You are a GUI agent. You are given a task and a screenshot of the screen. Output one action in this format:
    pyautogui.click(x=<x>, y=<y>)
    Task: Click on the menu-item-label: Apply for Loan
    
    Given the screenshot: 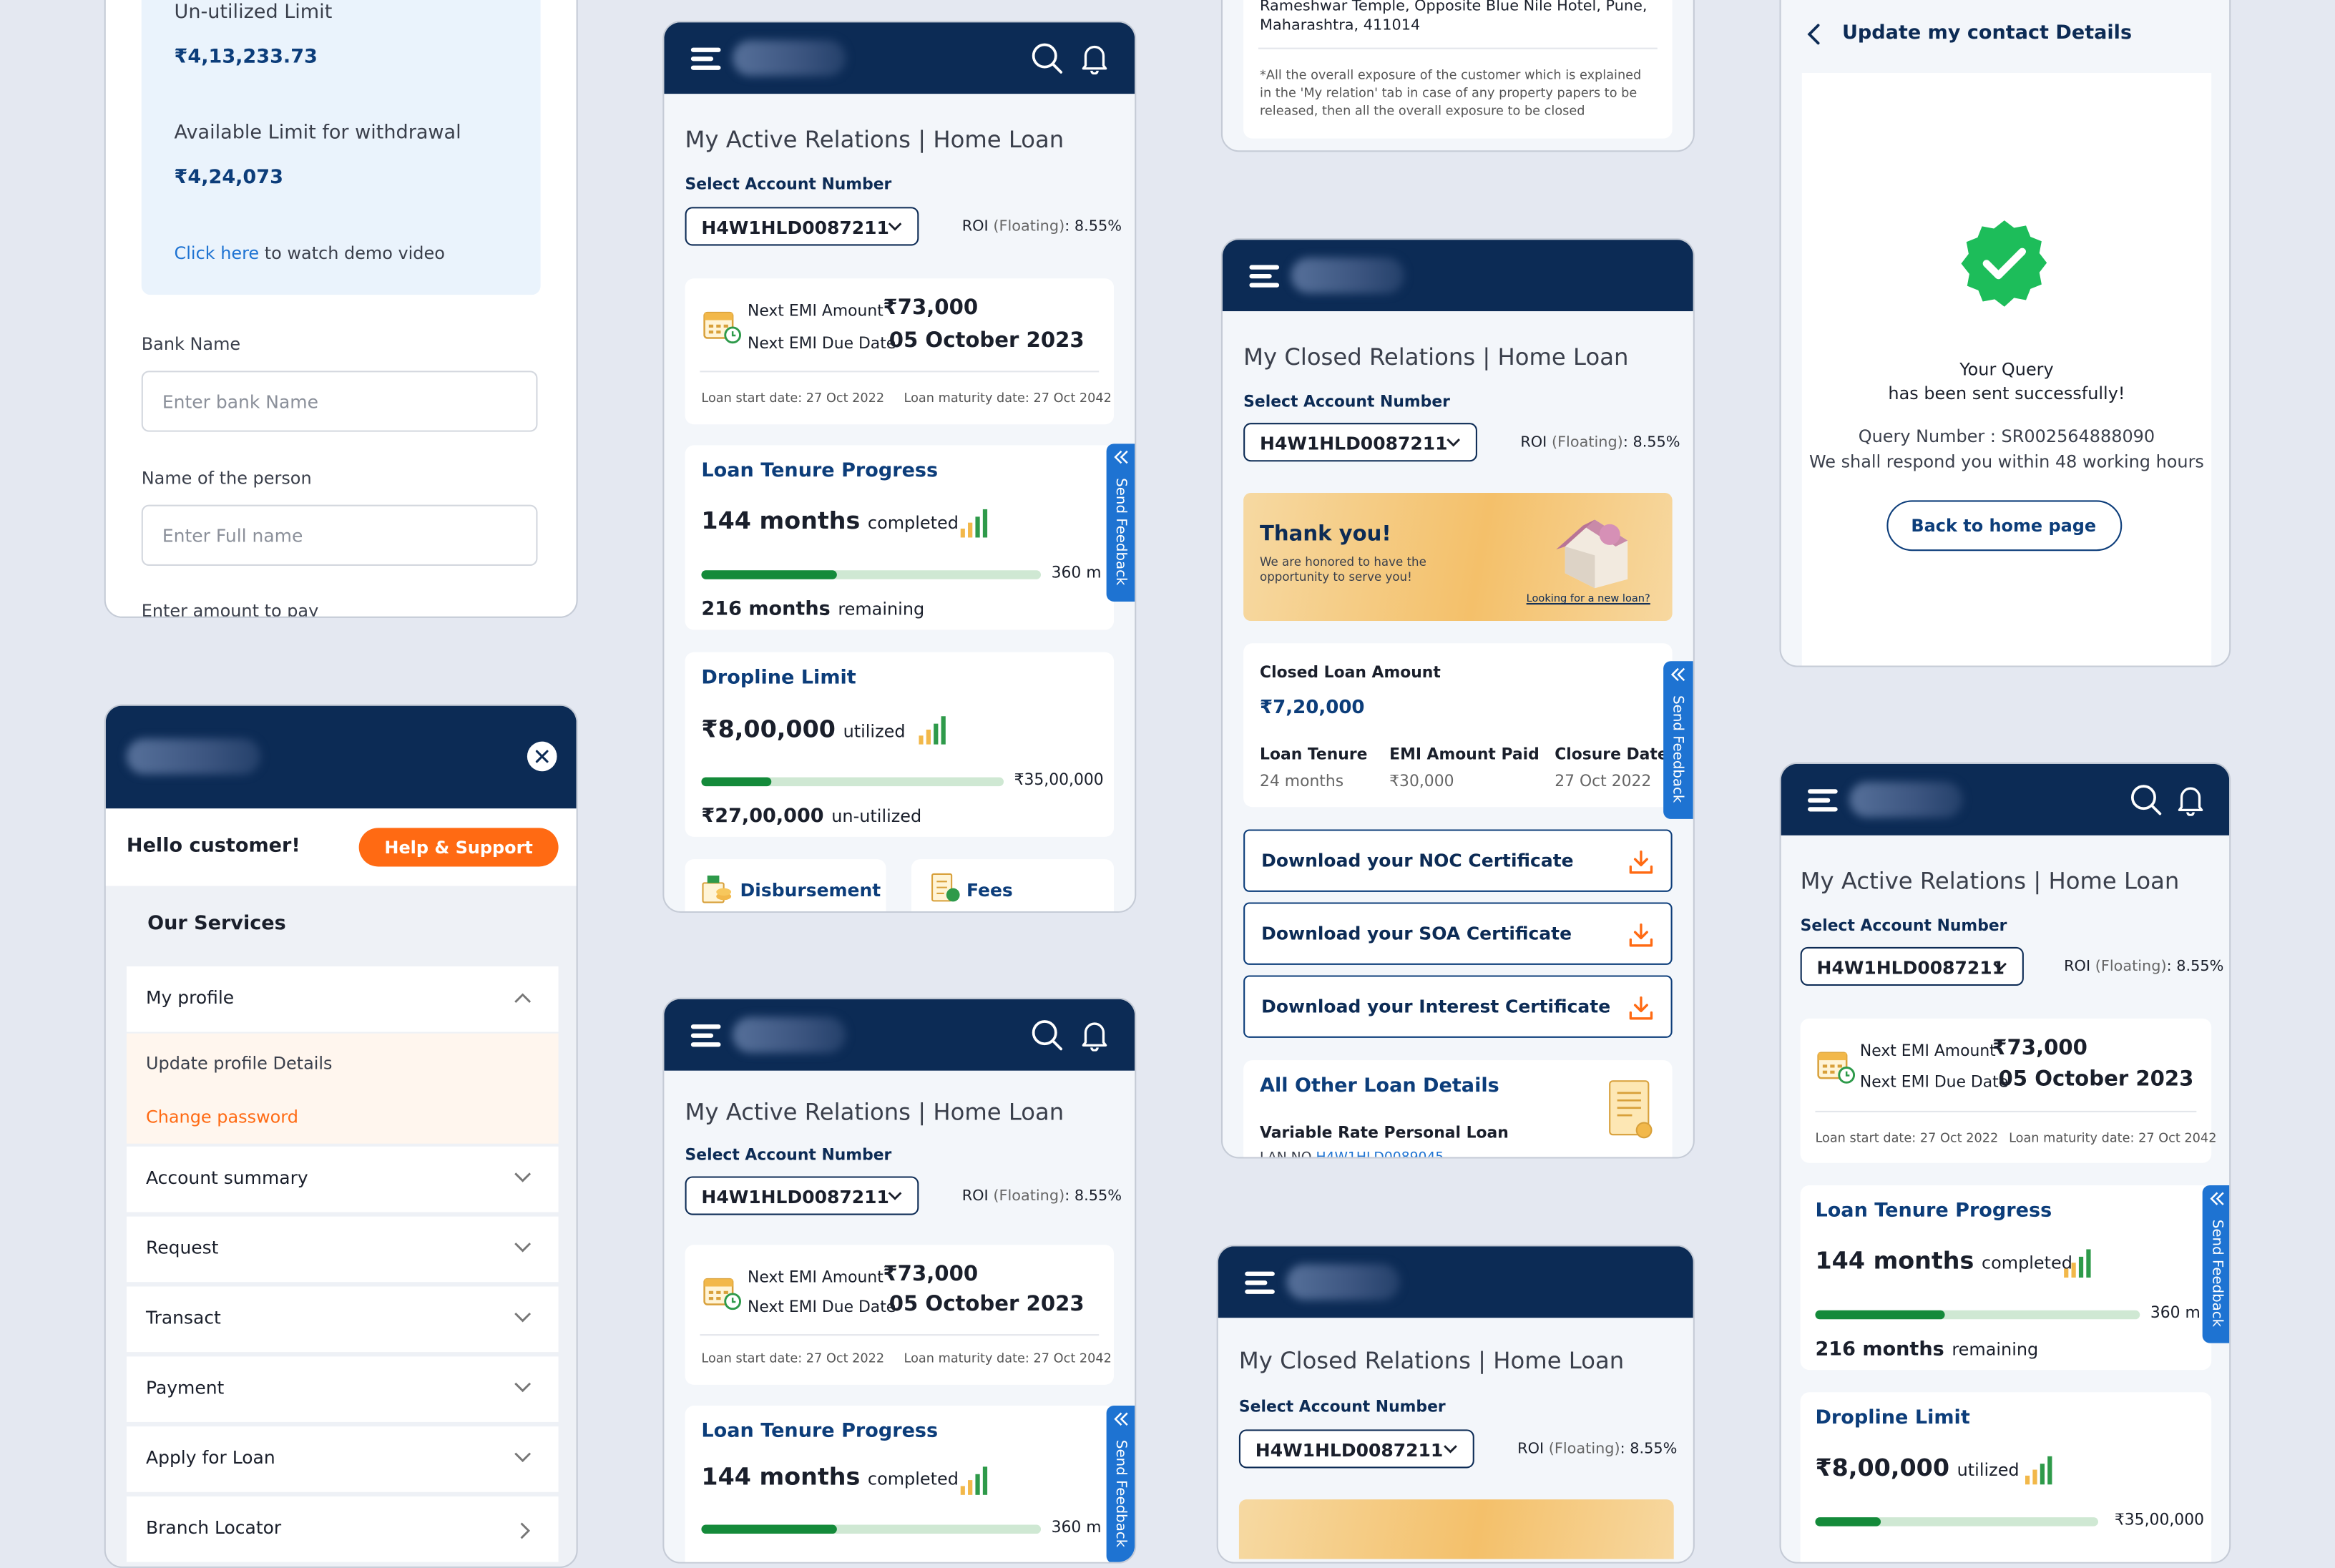 What is the action you would take?
    pyautogui.click(x=210, y=1458)
    